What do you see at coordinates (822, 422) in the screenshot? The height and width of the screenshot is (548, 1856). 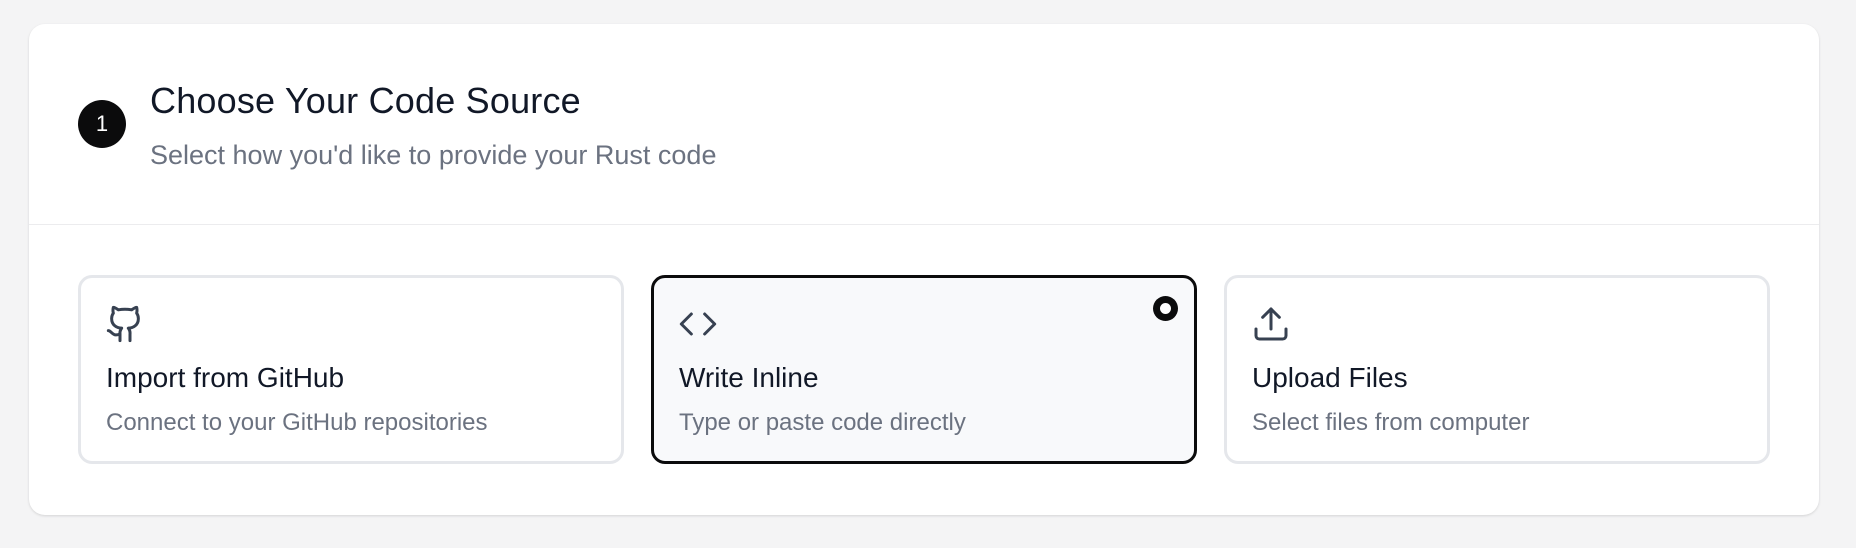 I see `option-description: Type or paste code directly` at bounding box center [822, 422].